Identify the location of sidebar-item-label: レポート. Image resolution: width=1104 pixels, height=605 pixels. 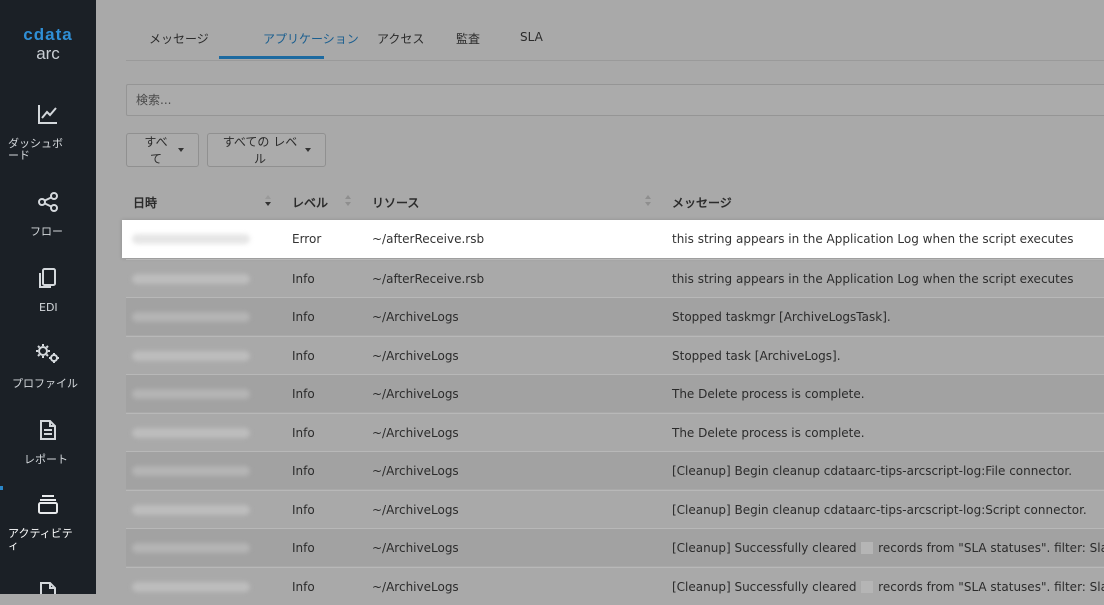
(46, 459).